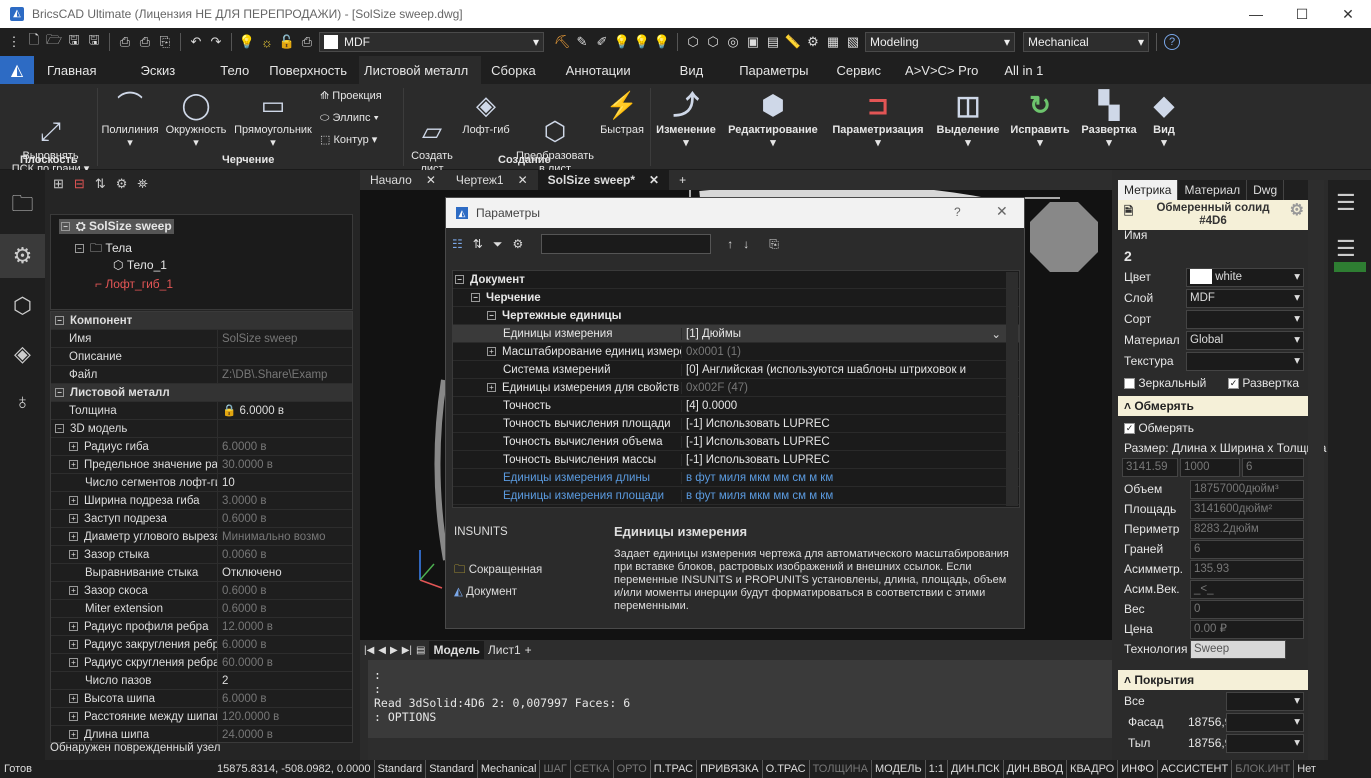 This screenshot has height=778, width=1371. I want to click on image-icon: ▧, so click(853, 42).